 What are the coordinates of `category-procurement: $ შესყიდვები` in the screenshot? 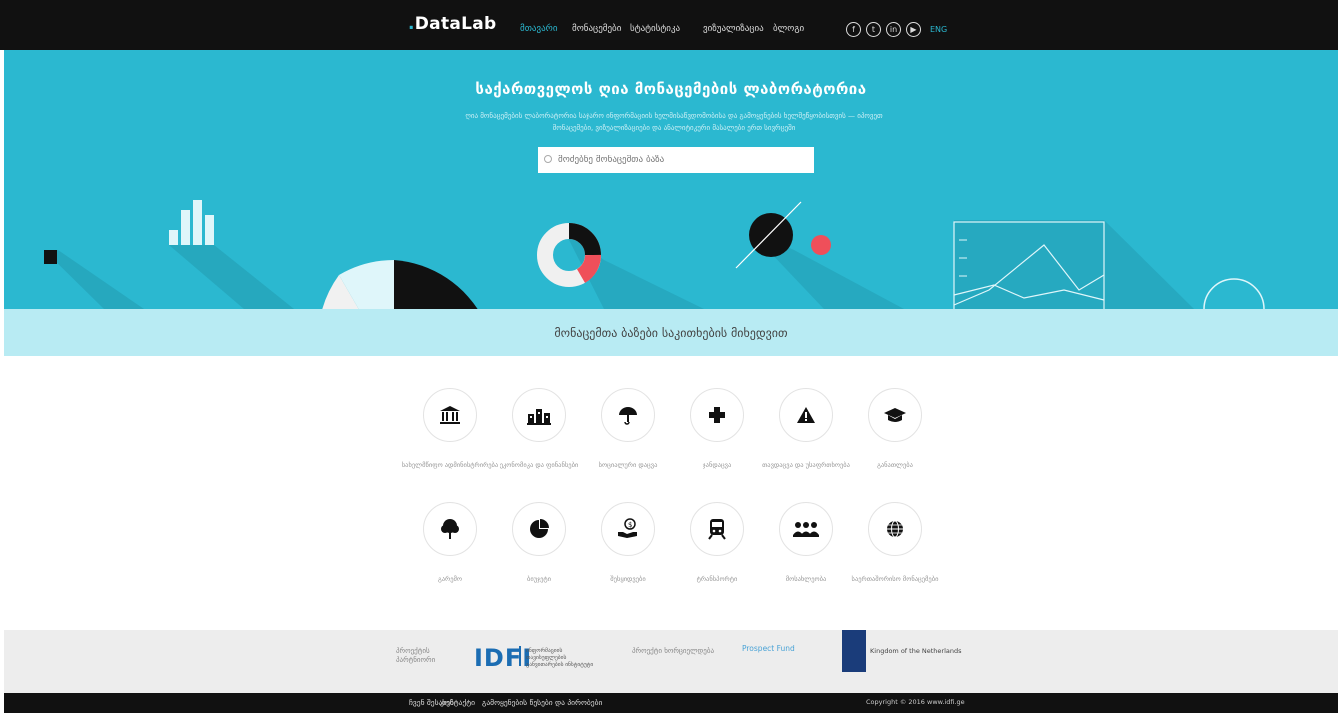 It's located at (628, 543).